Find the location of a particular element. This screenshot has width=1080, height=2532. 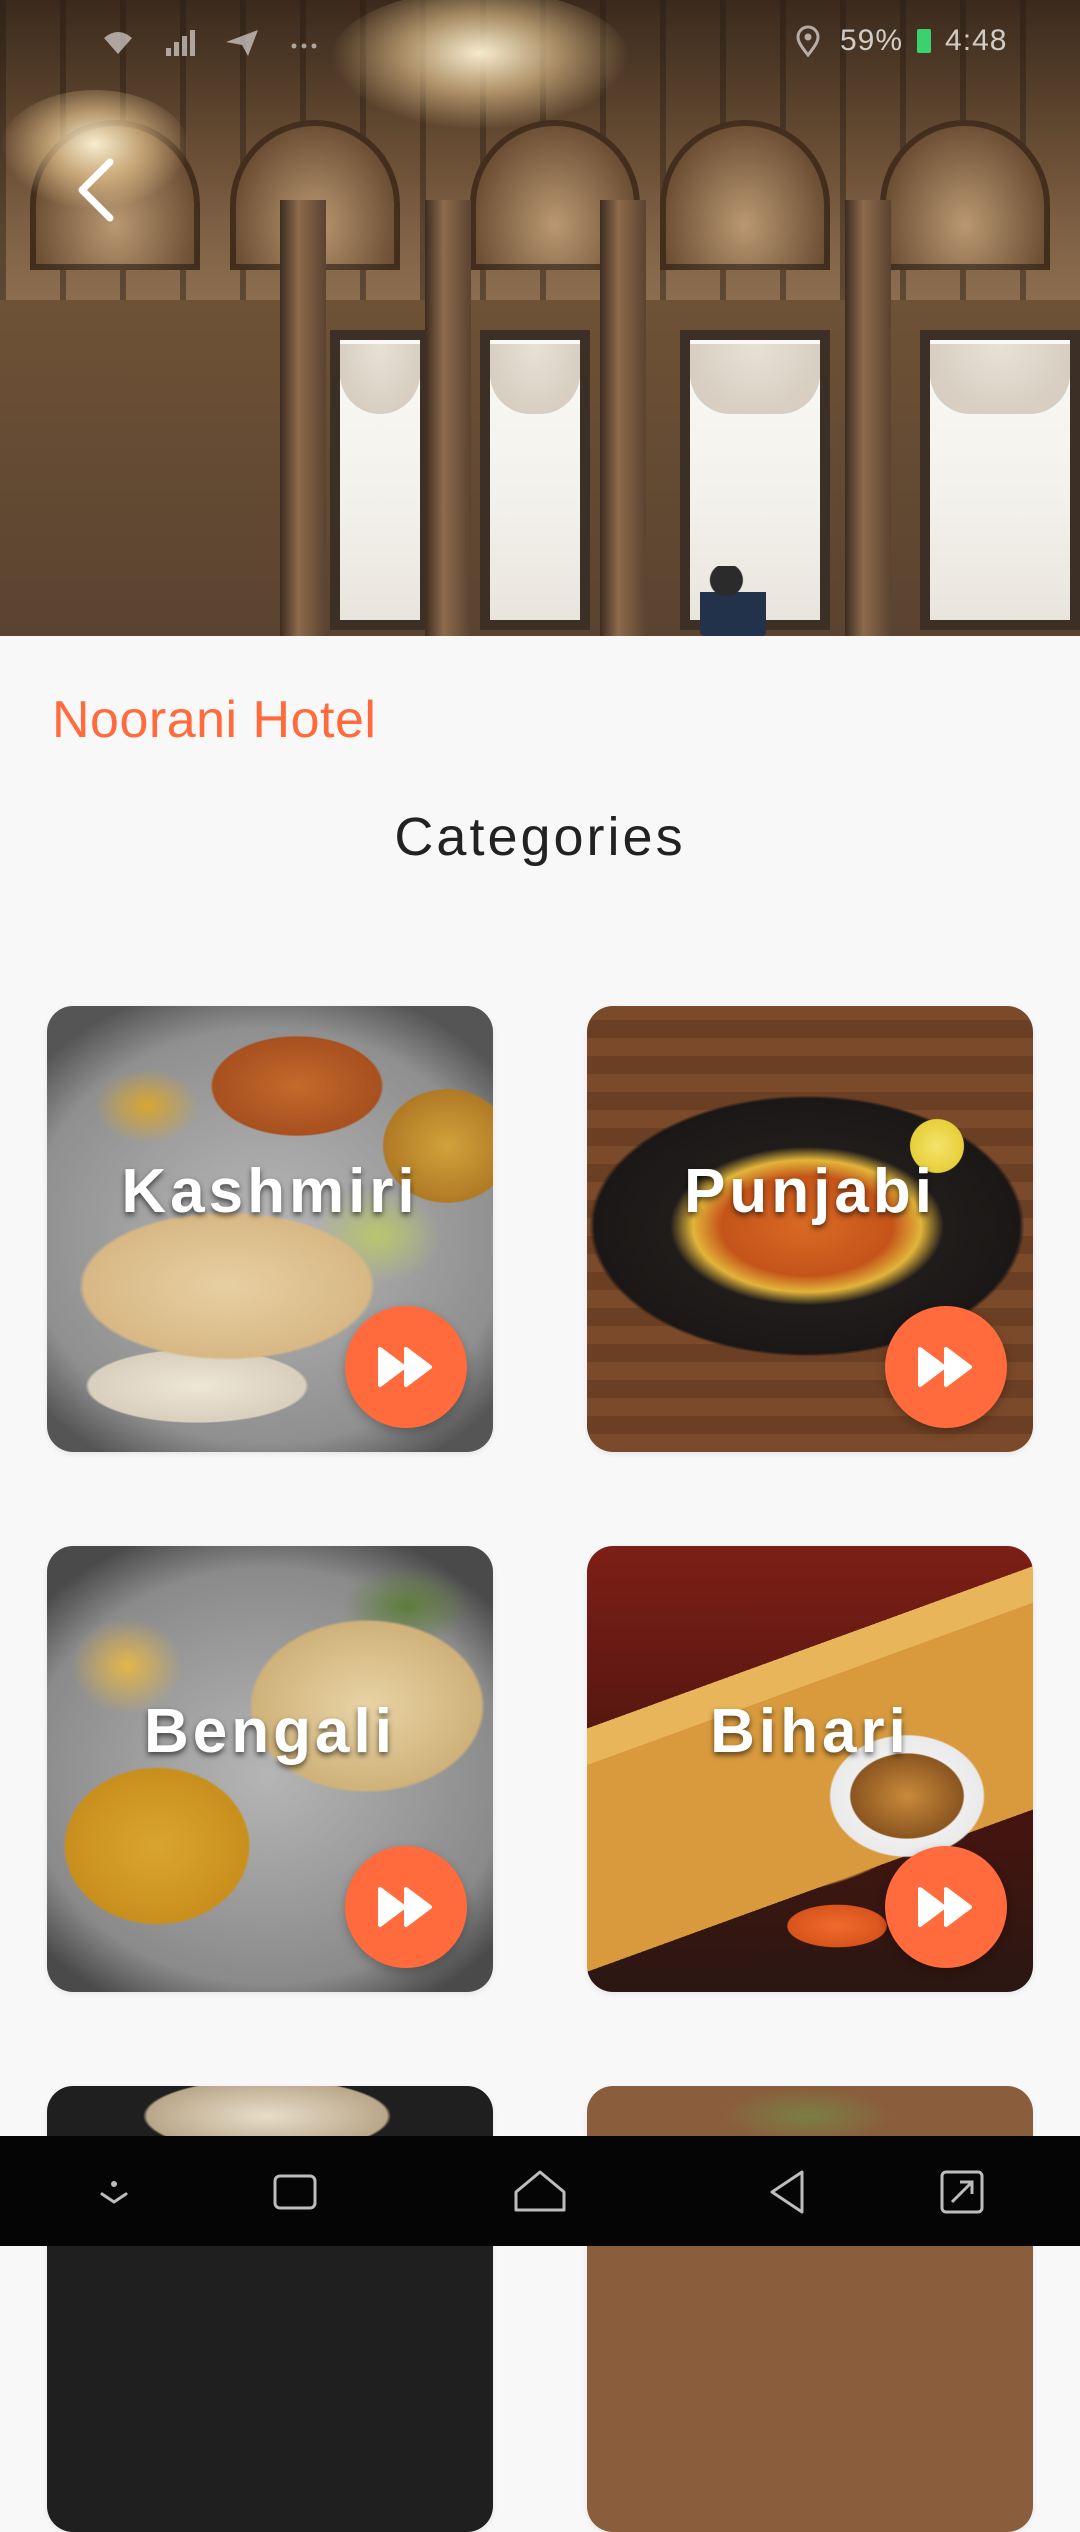

home-icon is located at coordinates (540, 2192).